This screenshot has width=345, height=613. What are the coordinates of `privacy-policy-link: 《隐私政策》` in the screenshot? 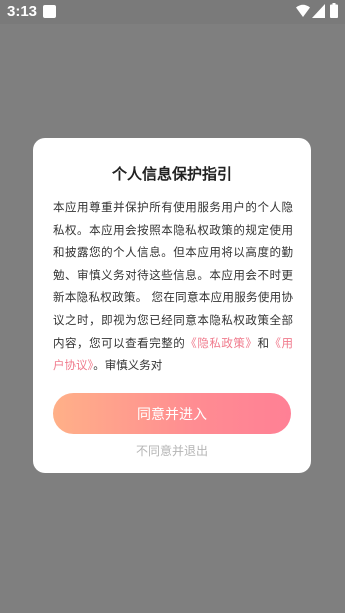 It's located at (221, 343).